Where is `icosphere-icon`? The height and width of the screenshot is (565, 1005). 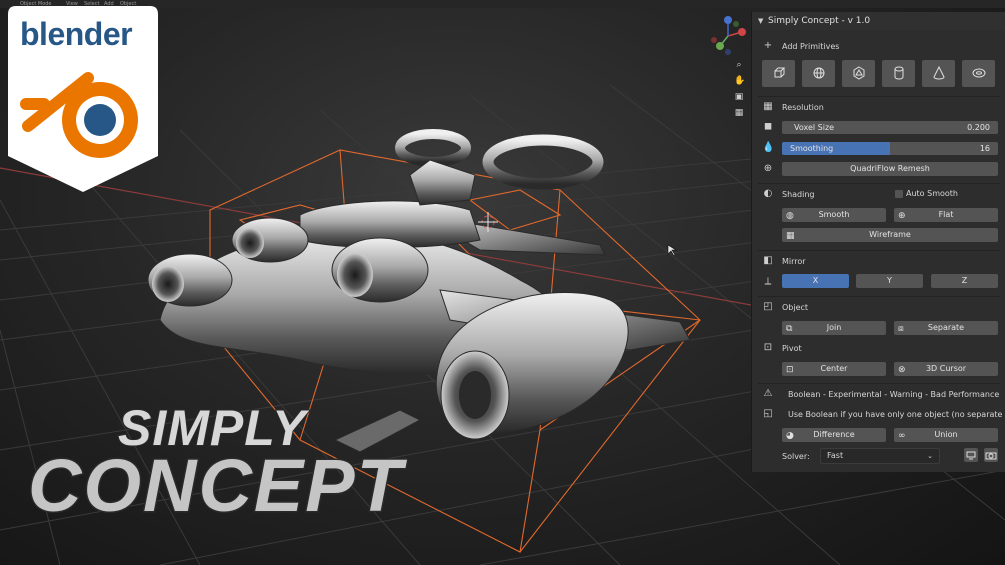 icosphere-icon is located at coordinates (858, 73).